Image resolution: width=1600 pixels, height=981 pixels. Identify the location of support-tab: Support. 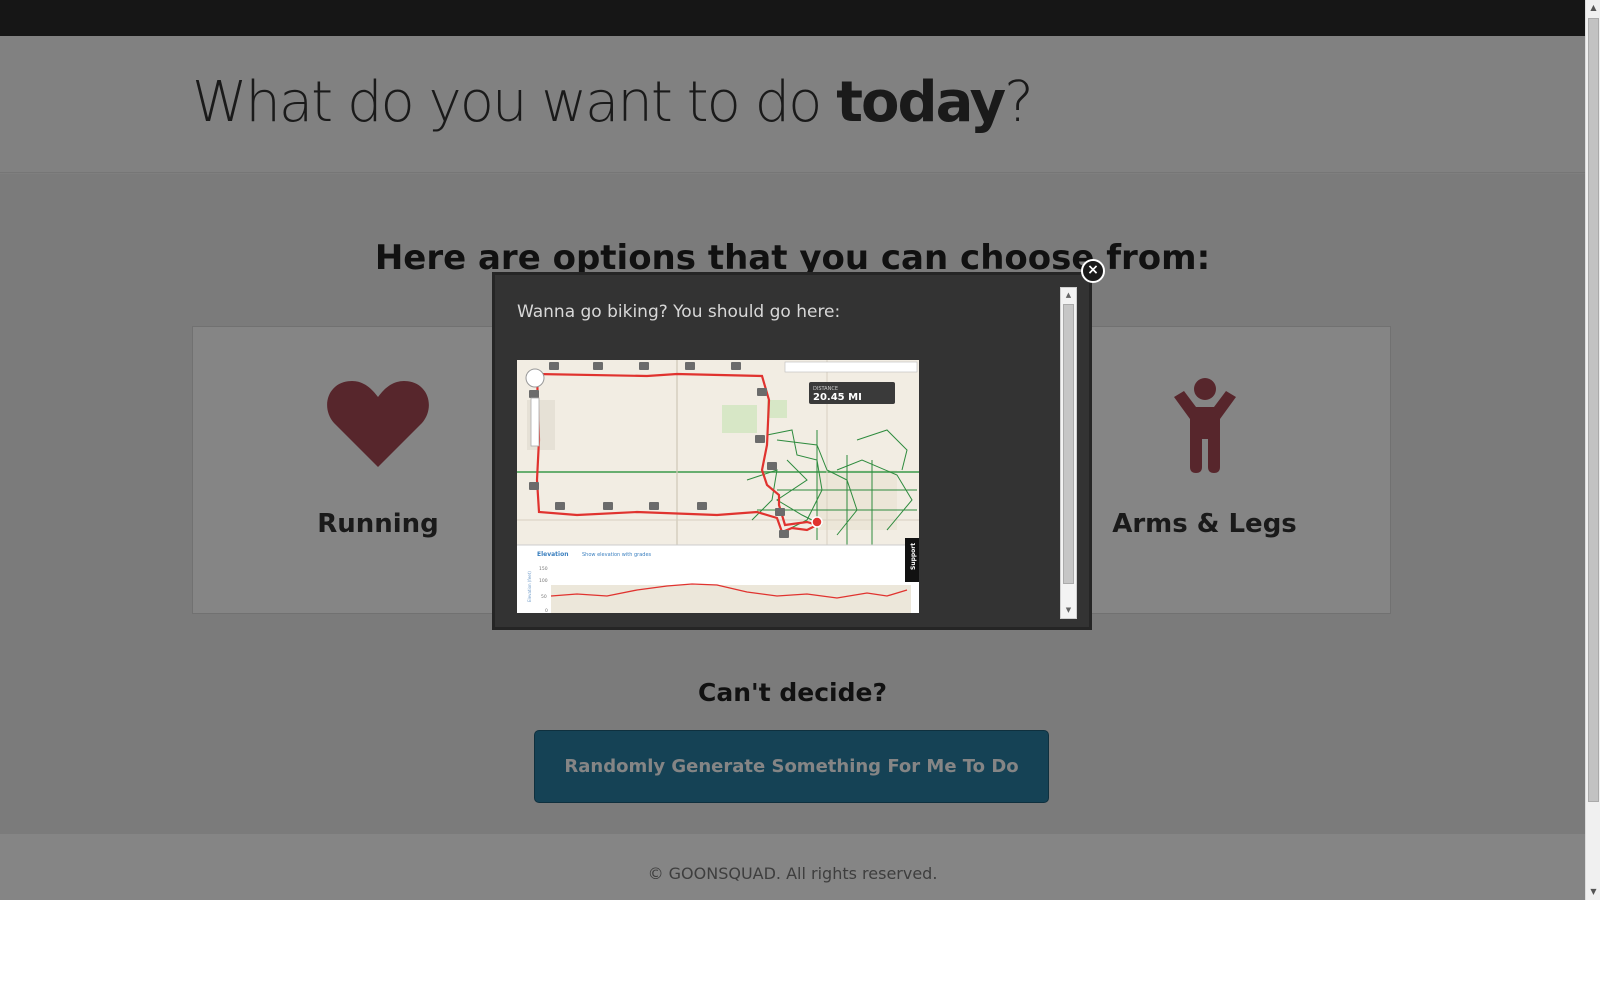
(913, 556).